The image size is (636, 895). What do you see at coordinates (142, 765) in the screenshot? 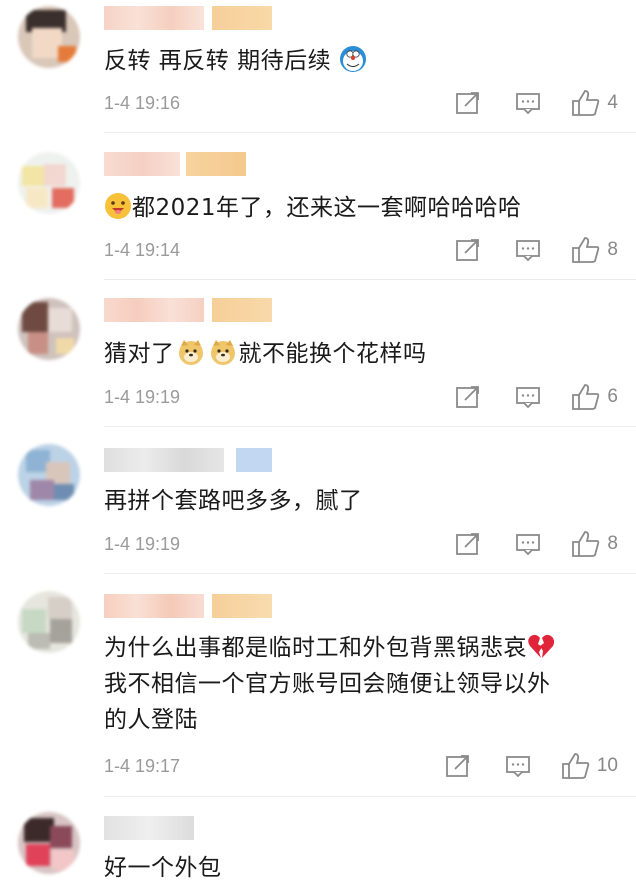
I see `comment-time: 1-4 19:17` at bounding box center [142, 765].